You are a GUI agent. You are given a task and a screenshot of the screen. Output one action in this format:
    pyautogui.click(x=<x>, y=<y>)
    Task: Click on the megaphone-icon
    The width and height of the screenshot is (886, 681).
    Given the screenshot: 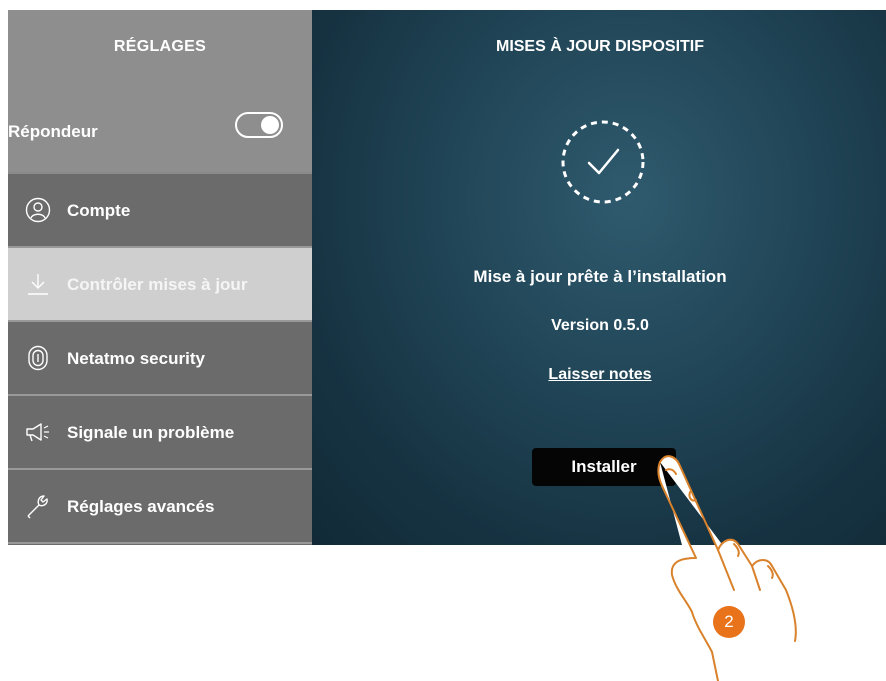 What is the action you would take?
    pyautogui.click(x=37, y=432)
    